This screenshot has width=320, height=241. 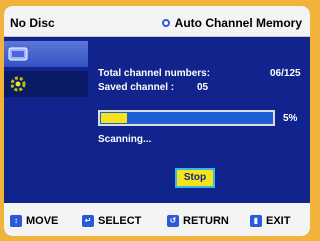 What do you see at coordinates (256, 221) in the screenshot?
I see `exit-icon: ▮` at bounding box center [256, 221].